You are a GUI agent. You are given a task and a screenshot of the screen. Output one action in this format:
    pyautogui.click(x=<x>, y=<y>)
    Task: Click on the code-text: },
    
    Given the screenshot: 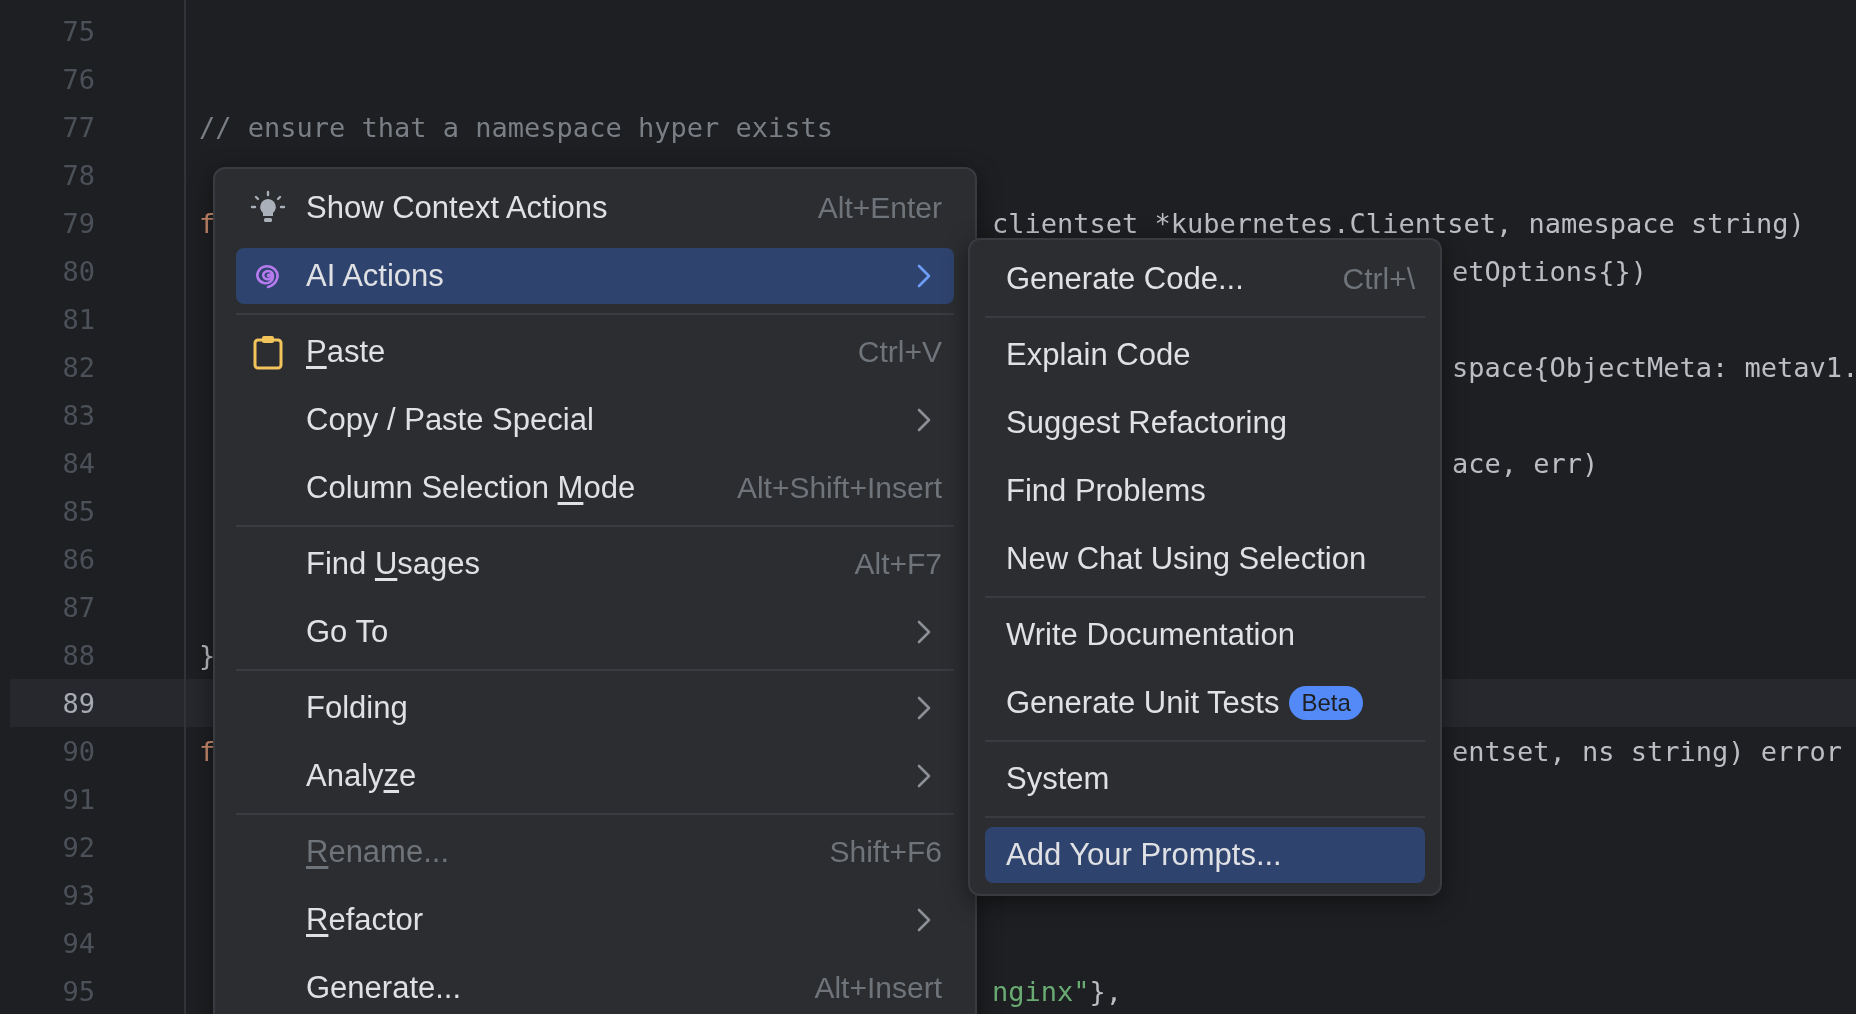 What is the action you would take?
    pyautogui.click(x=1106, y=991)
    